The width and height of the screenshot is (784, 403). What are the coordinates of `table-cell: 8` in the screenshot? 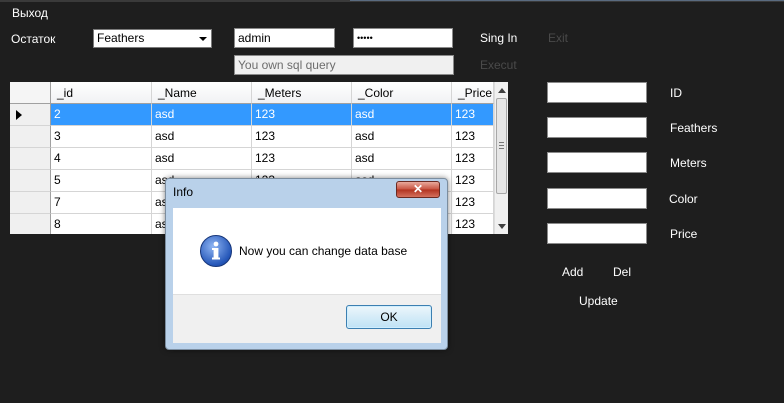 It's located at (101, 224).